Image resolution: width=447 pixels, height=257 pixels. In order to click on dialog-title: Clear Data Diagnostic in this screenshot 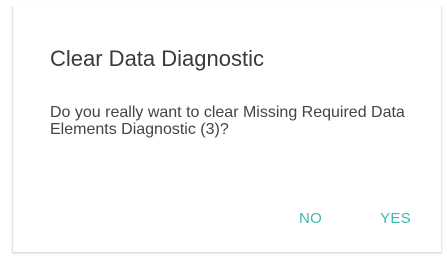, I will do `click(157, 58)`.